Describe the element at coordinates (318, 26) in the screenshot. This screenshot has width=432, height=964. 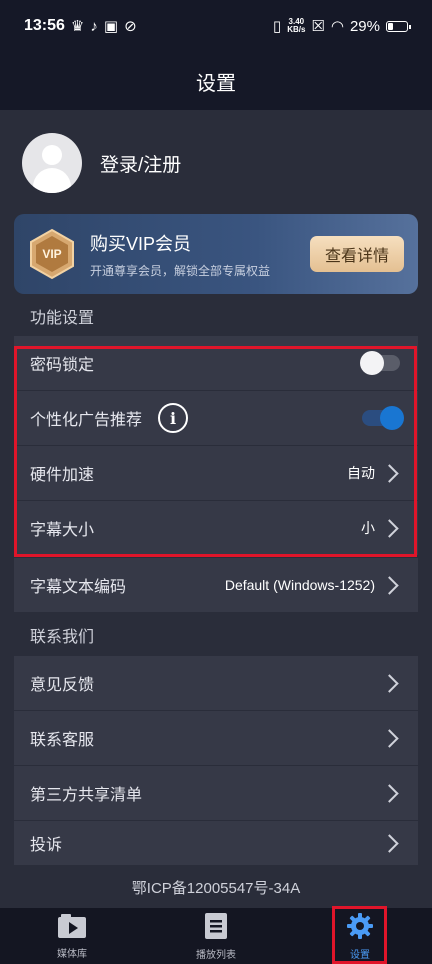
I see `no-sim-icon: ☒` at that location.